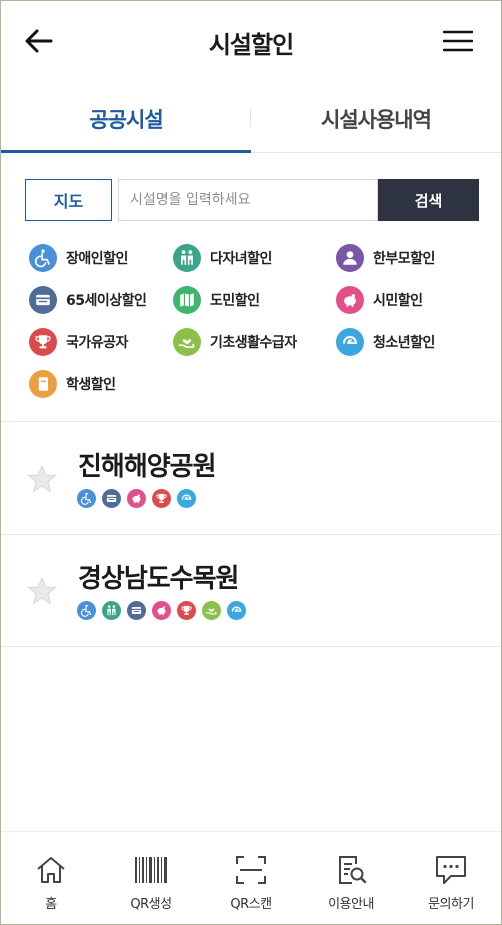  I want to click on person-icon, so click(350, 258).